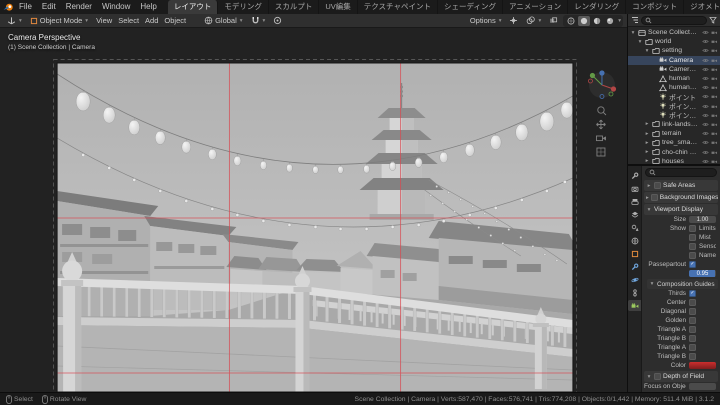  What do you see at coordinates (702, 386) in the screenshot?
I see `focus-on-object-field` at bounding box center [702, 386].